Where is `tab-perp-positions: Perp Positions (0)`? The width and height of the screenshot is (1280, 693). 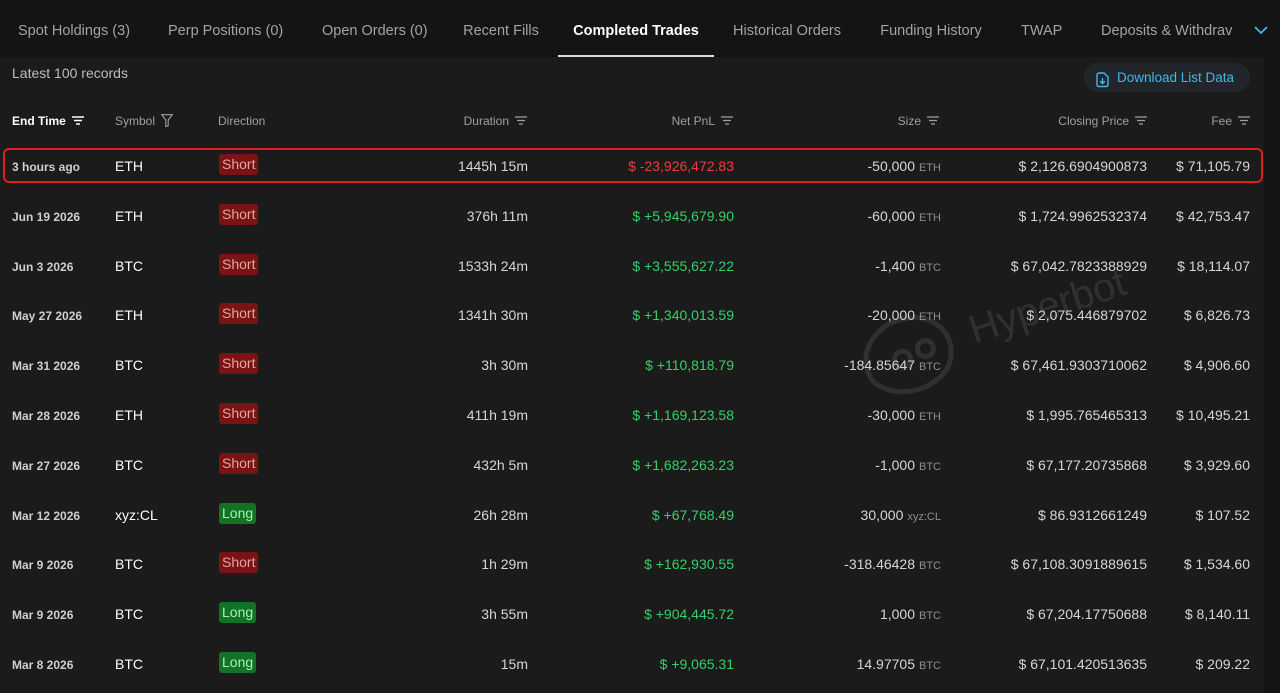 tab-perp-positions: Perp Positions (0) is located at coordinates (225, 28).